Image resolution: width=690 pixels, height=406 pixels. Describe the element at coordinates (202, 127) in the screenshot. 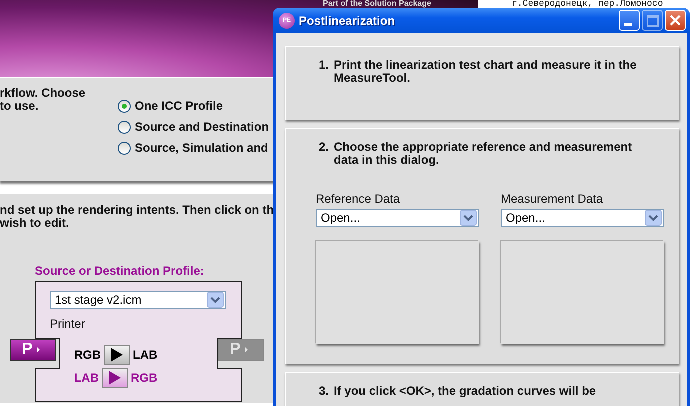

I see `radio-label: Source and Destination` at that location.